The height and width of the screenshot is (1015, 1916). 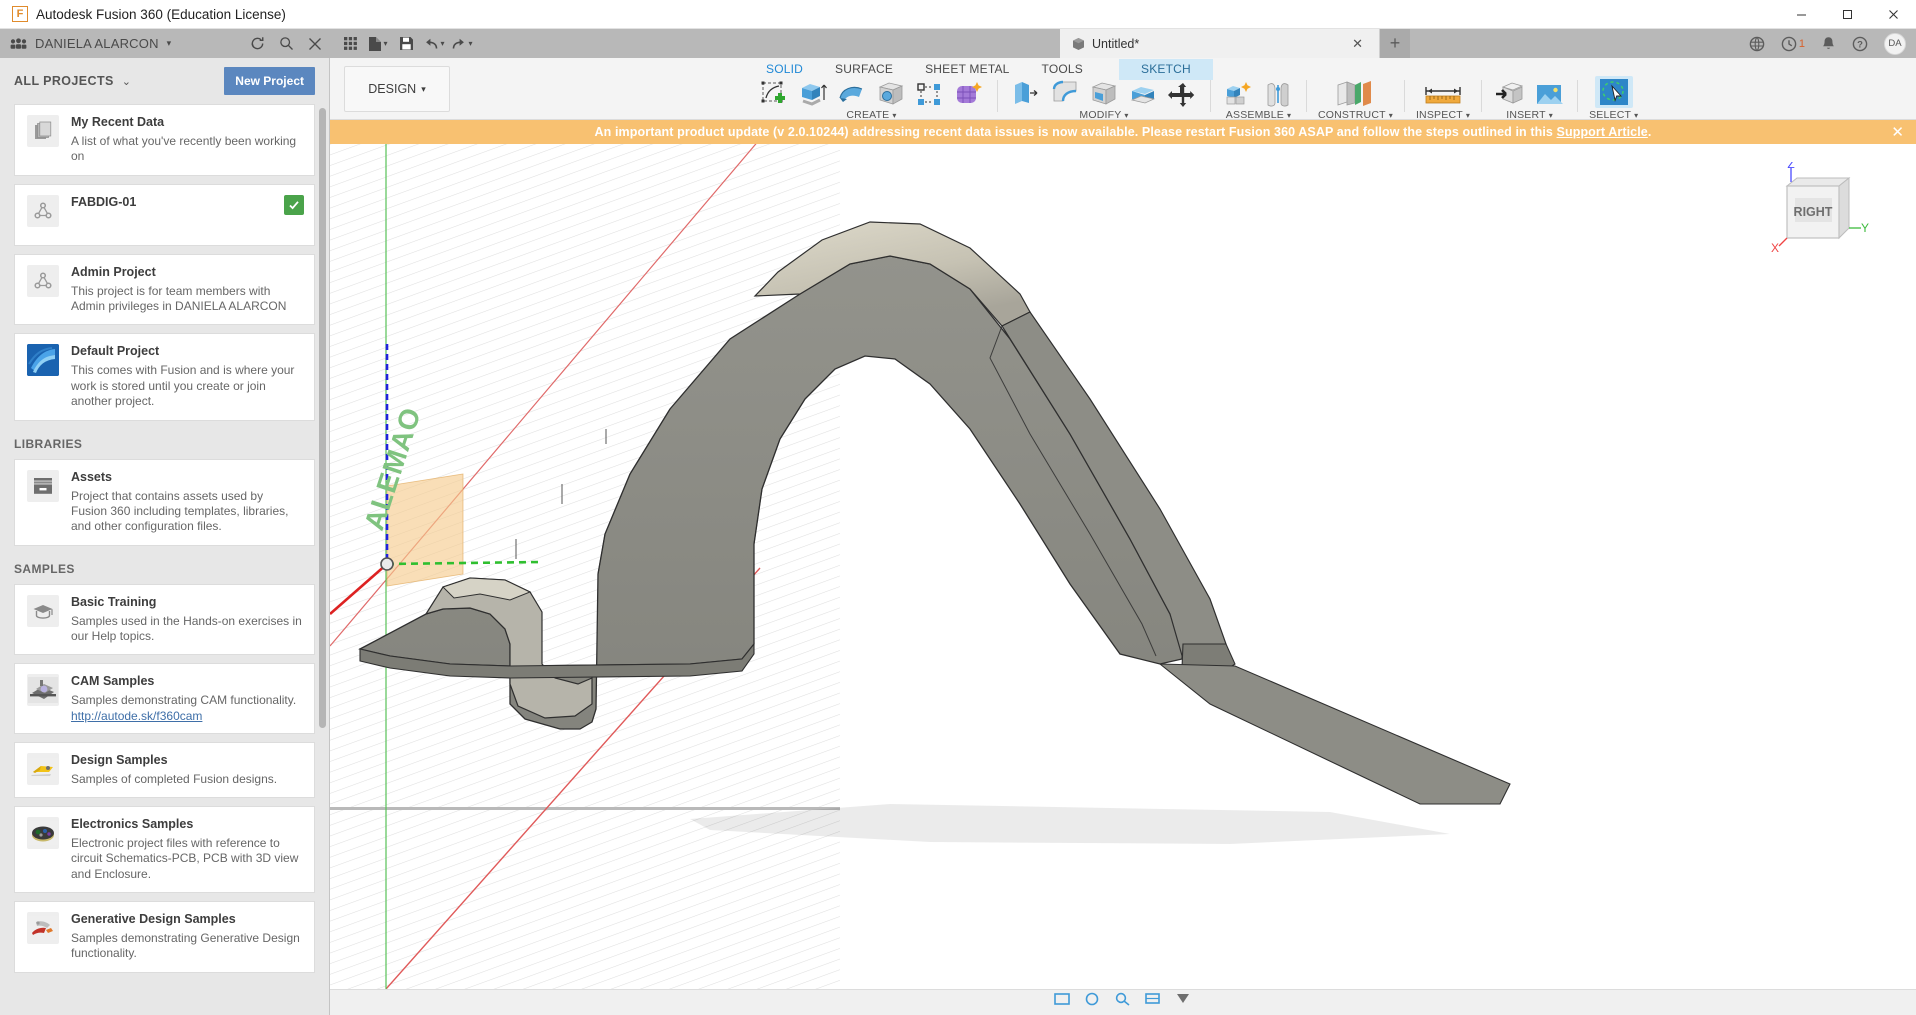 I want to click on maximize-button, so click(x=1847, y=14).